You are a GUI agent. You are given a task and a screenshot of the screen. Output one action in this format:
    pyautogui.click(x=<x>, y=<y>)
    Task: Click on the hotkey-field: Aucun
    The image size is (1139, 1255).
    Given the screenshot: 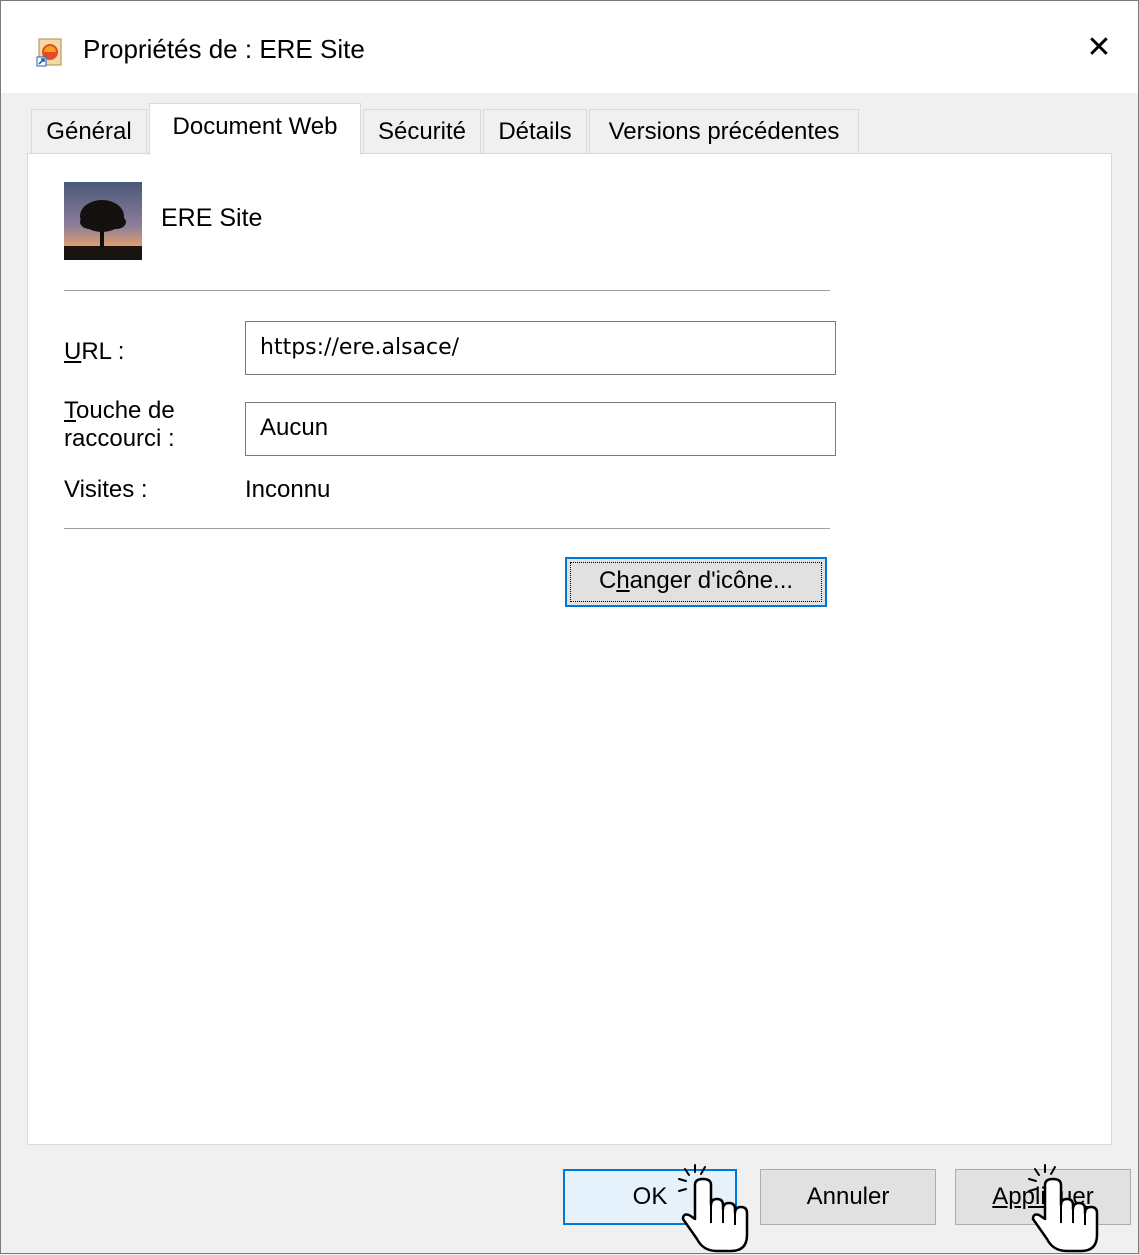 What is the action you would take?
    pyautogui.click(x=540, y=429)
    